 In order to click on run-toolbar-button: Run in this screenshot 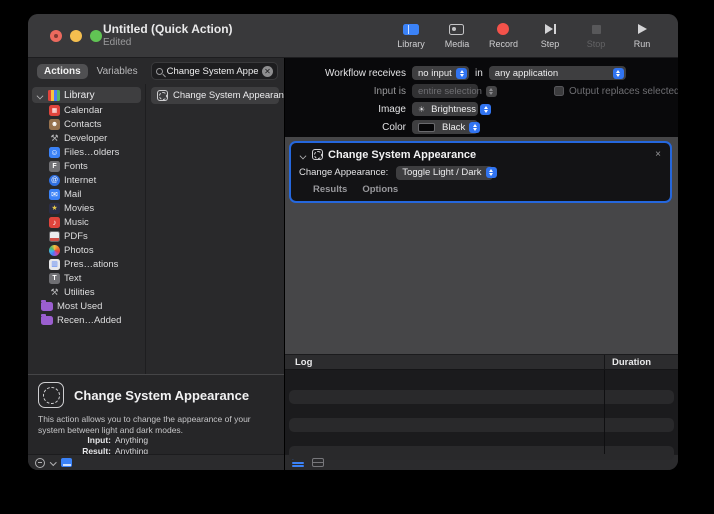, I will do `click(642, 35)`.